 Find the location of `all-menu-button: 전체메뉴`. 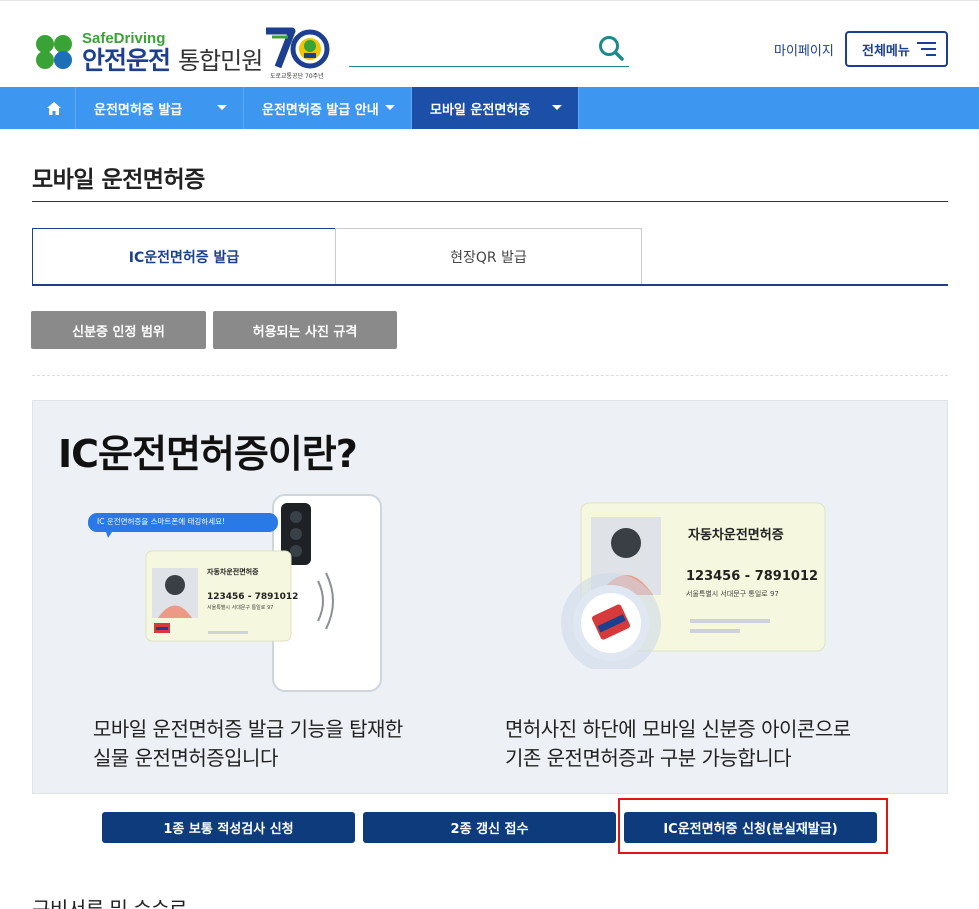

all-menu-button: 전체메뉴 is located at coordinates (896, 49).